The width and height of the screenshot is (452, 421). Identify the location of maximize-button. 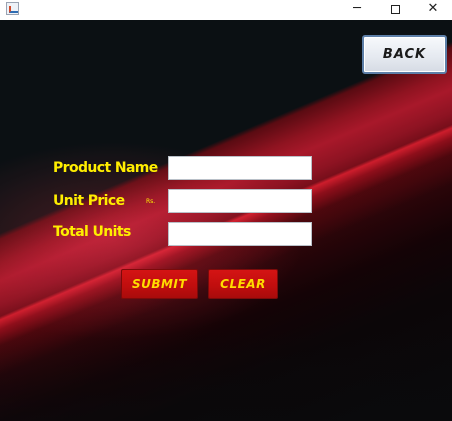
(395, 10).